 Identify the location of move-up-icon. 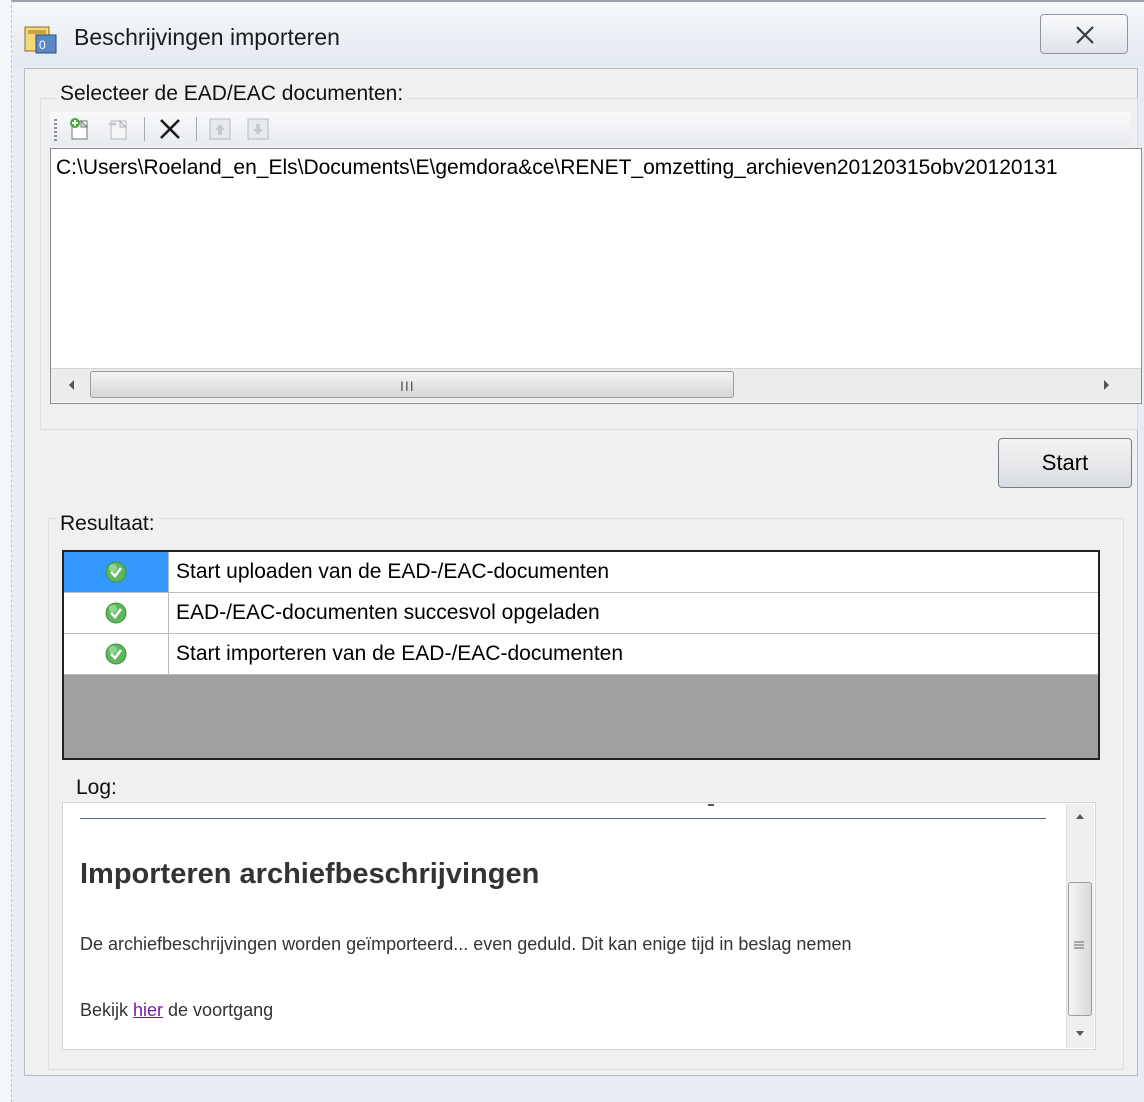
(220, 129).